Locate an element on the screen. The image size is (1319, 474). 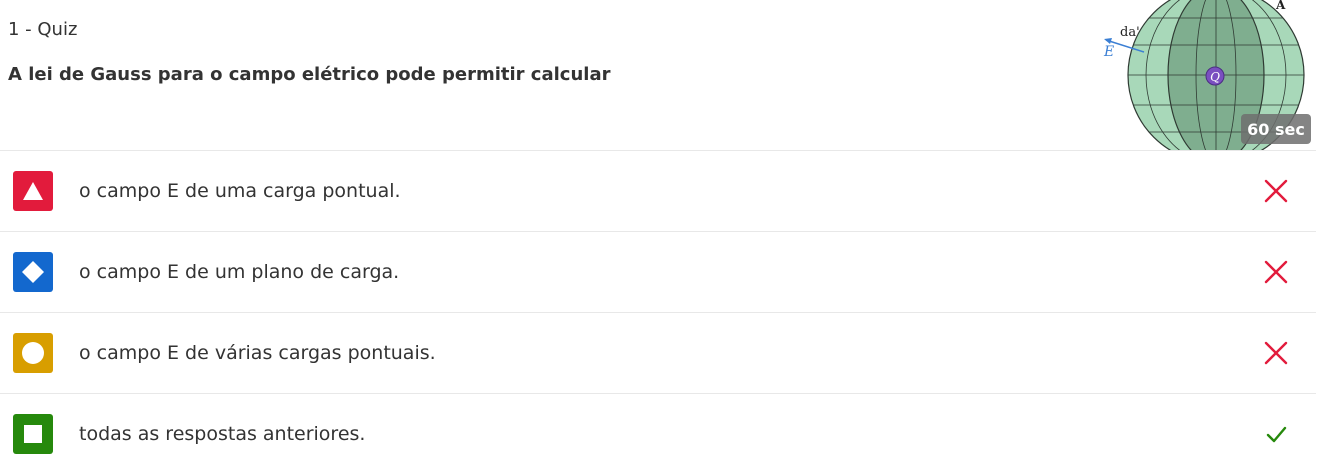
answer-text: todas as respostas anteriores. is located at coordinates (222, 434).